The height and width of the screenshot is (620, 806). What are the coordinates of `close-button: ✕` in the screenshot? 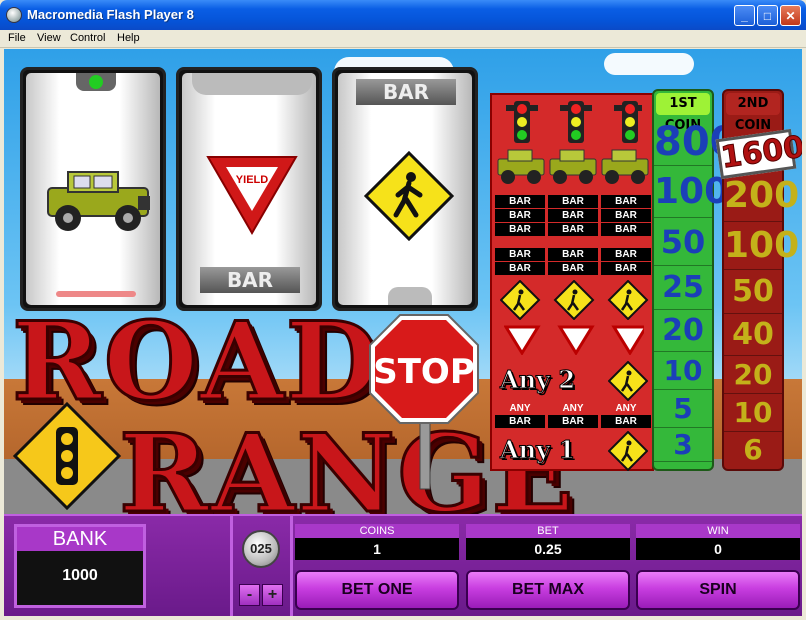 It's located at (790, 15).